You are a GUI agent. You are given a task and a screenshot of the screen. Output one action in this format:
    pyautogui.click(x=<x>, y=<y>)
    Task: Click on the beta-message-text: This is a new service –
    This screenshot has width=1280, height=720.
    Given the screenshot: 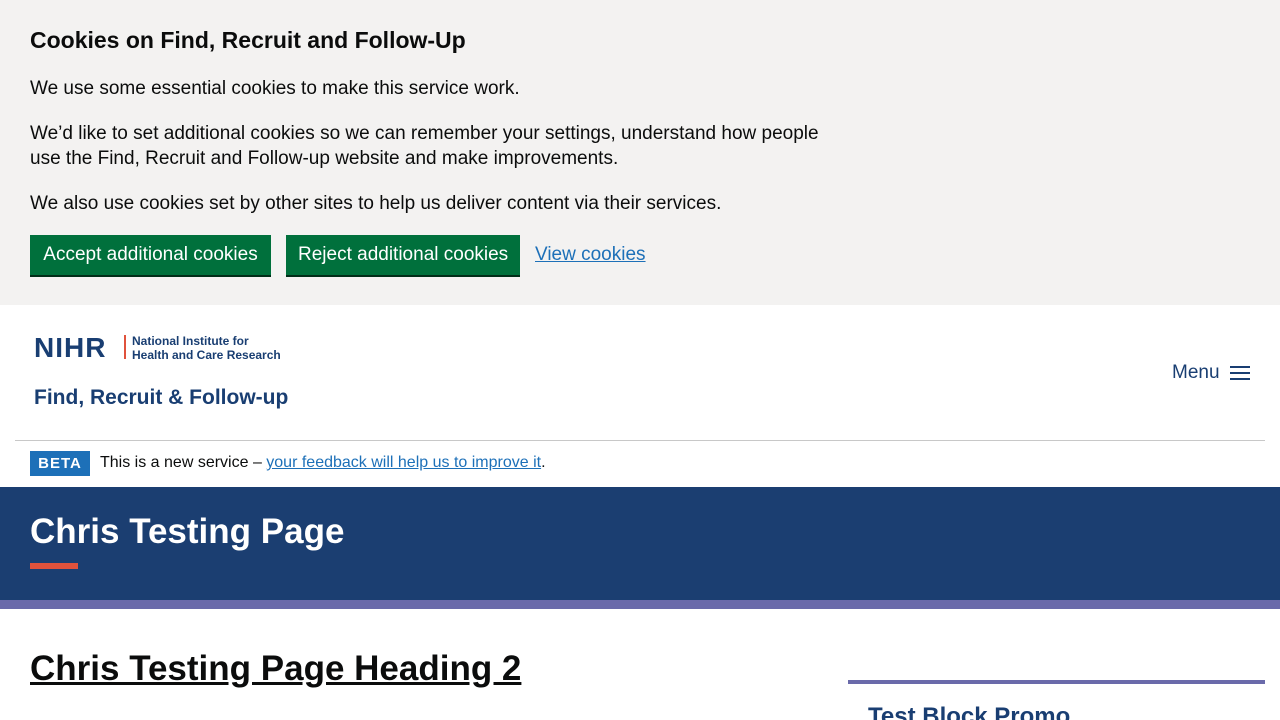 What is the action you would take?
    pyautogui.click(x=183, y=462)
    